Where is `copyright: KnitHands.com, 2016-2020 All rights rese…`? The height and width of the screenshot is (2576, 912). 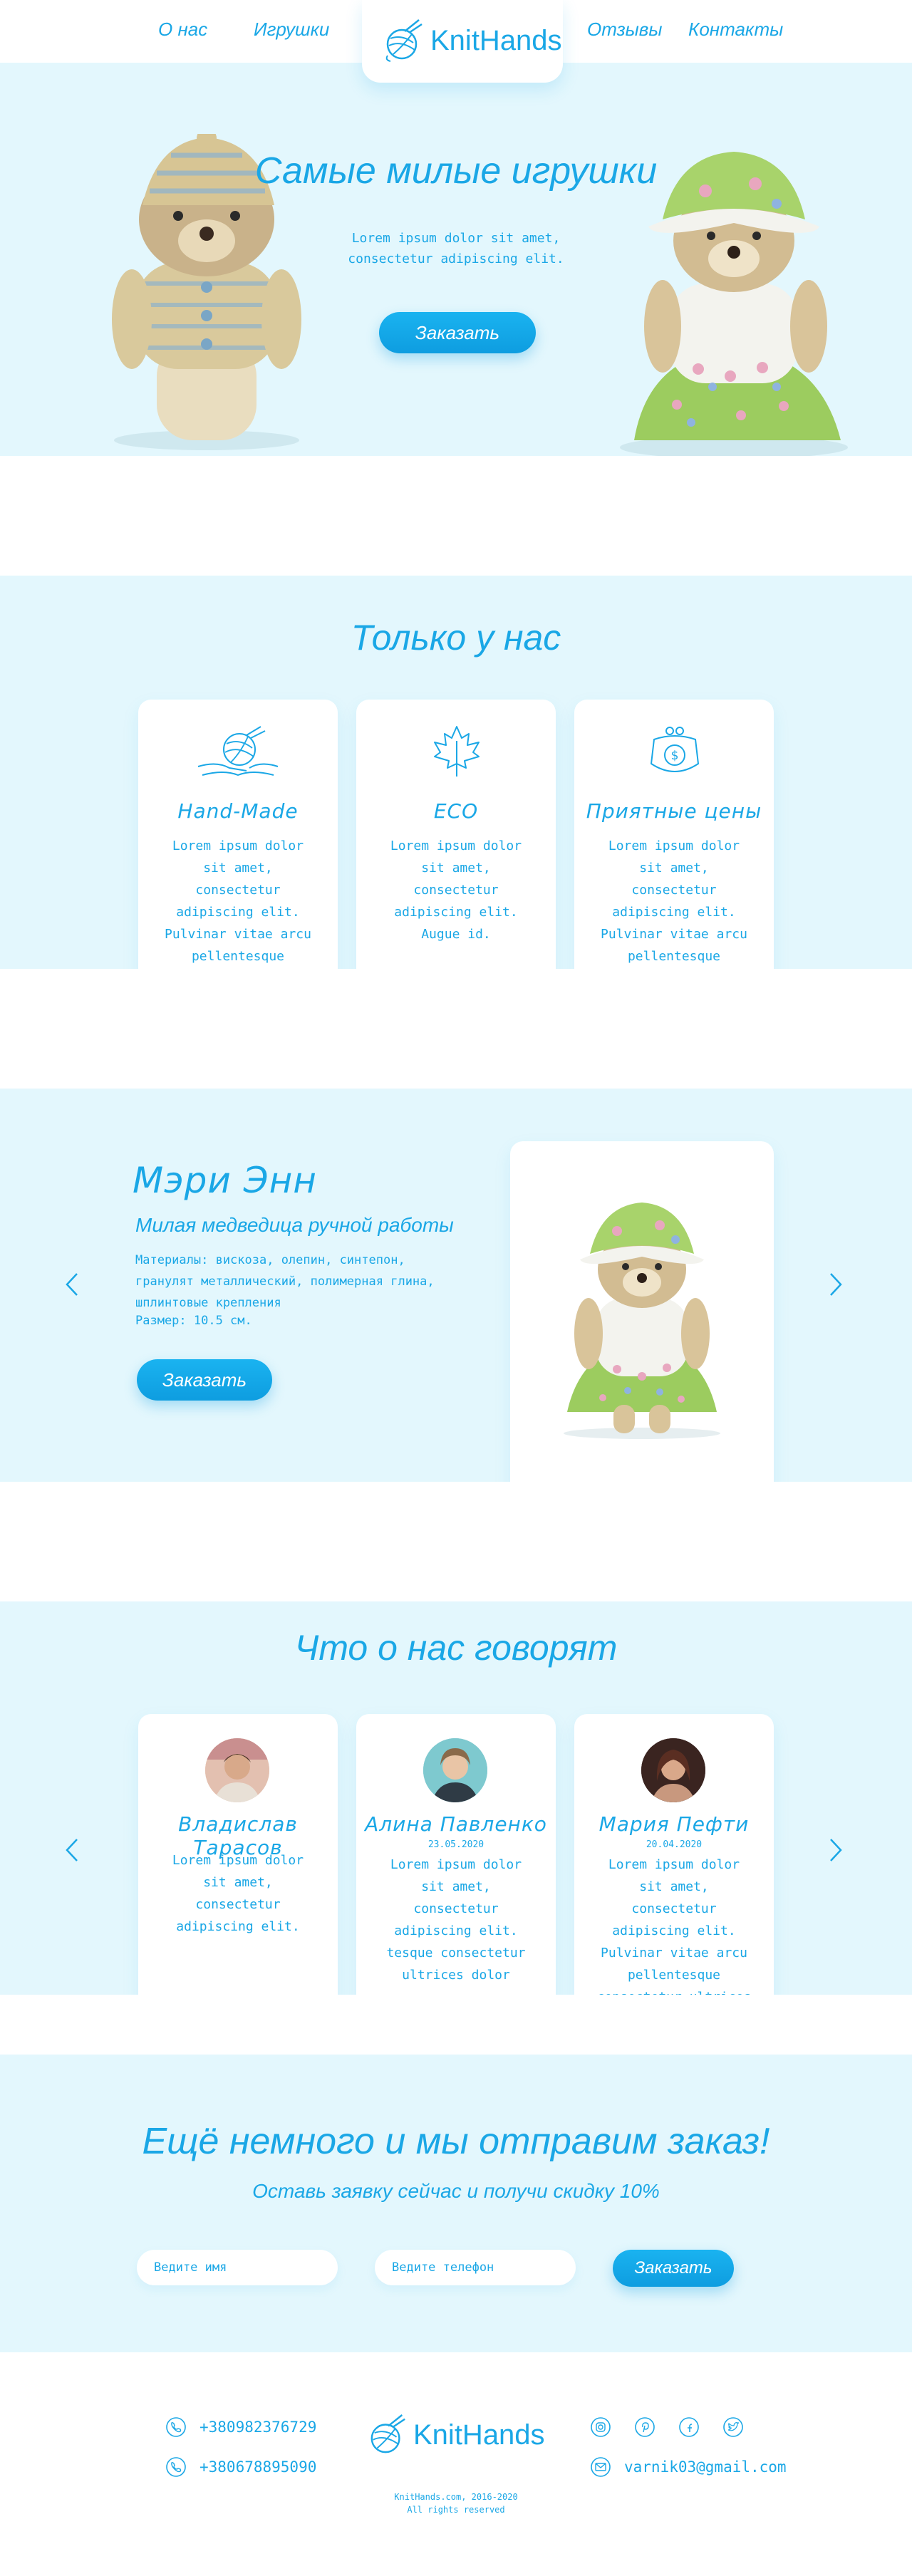
copyright: KnitHands.com, 2016-2020 All rights rese… is located at coordinates (456, 2503).